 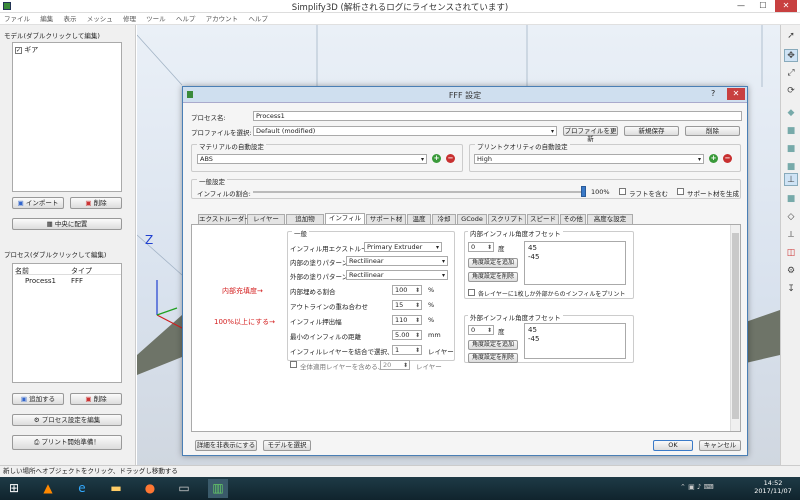 What do you see at coordinates (150, 488) in the screenshot?
I see `firefox-icon: ●` at bounding box center [150, 488].